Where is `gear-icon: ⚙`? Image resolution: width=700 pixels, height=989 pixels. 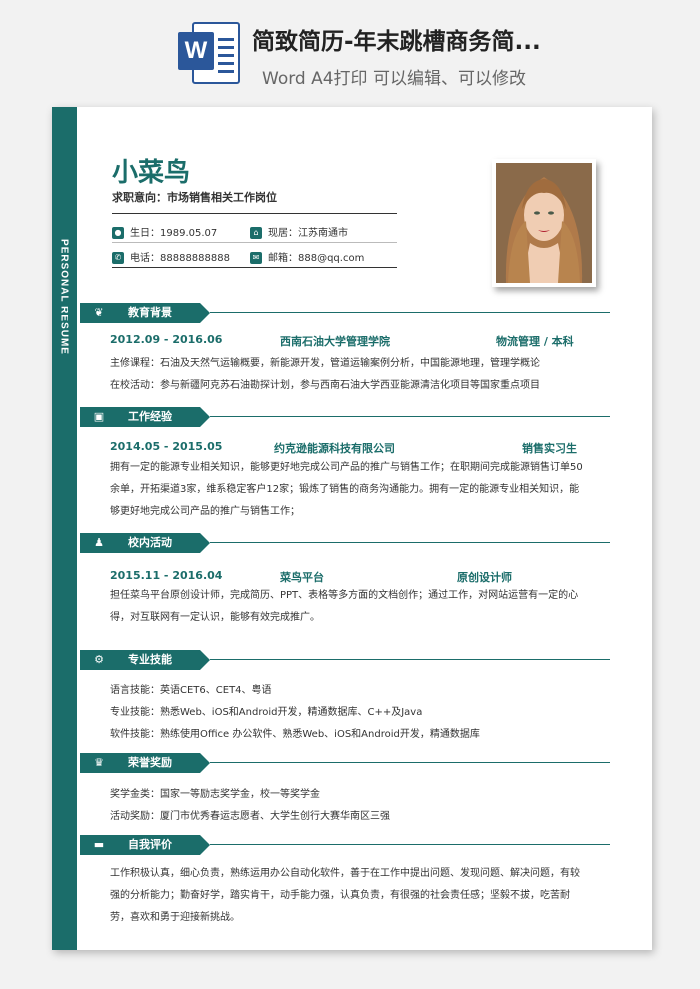
gear-icon: ⚙ is located at coordinates (99, 659).